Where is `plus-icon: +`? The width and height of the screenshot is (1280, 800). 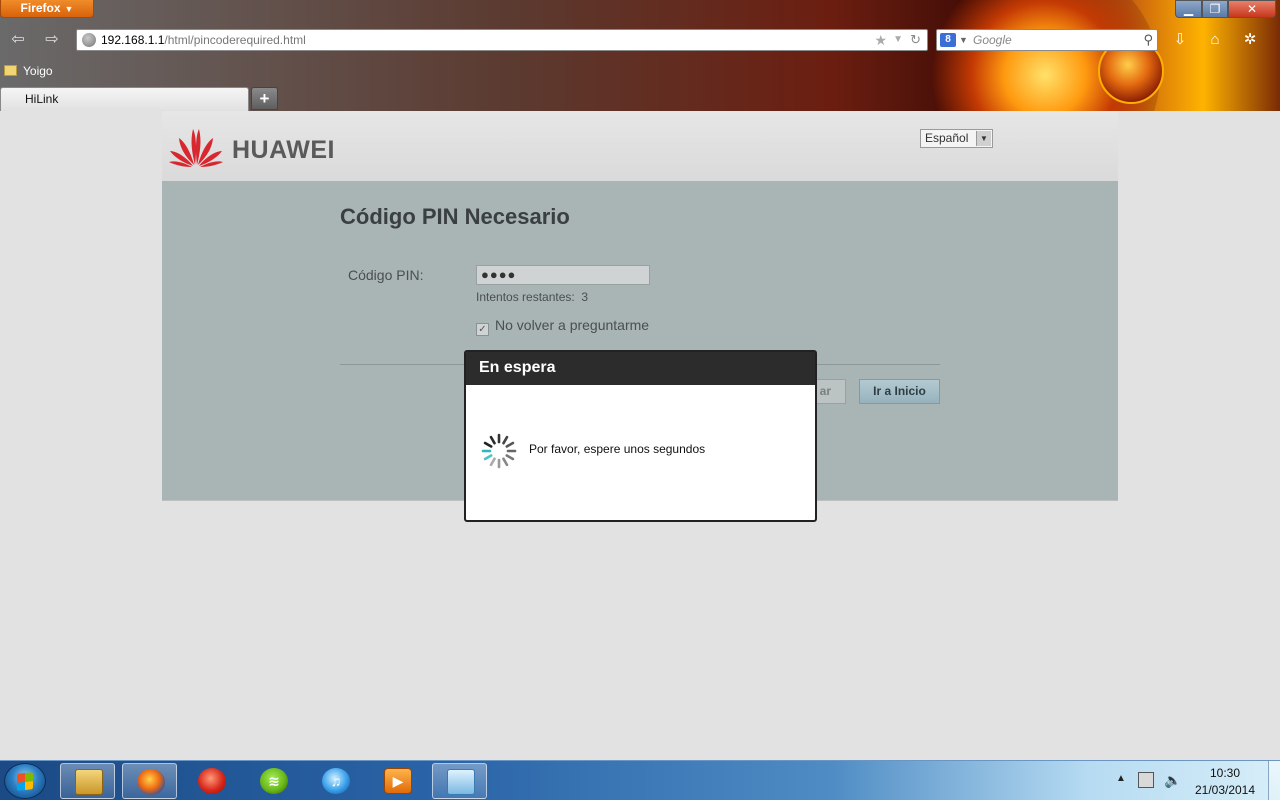 plus-icon: + is located at coordinates (264, 98).